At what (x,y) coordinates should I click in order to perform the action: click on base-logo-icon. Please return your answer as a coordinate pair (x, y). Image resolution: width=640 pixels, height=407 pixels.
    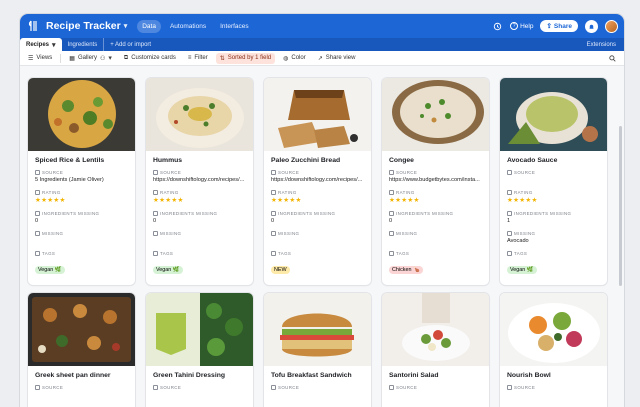
    Looking at the image, I should click on (33, 26).